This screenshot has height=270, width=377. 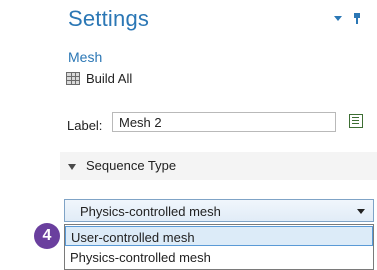 I want to click on label-caption: Label:, so click(x=85, y=125).